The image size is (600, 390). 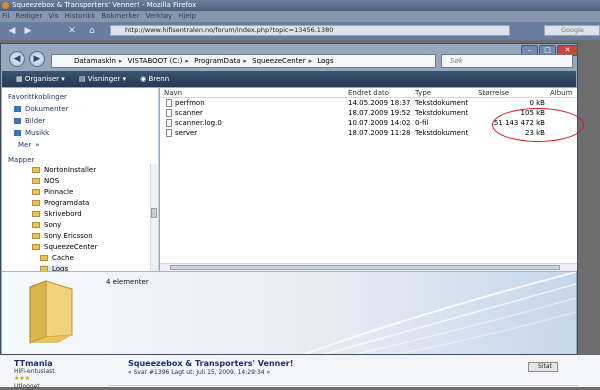 What do you see at coordinates (64, 170) in the screenshot?
I see `tree-item: NortonInstaller` at bounding box center [64, 170].